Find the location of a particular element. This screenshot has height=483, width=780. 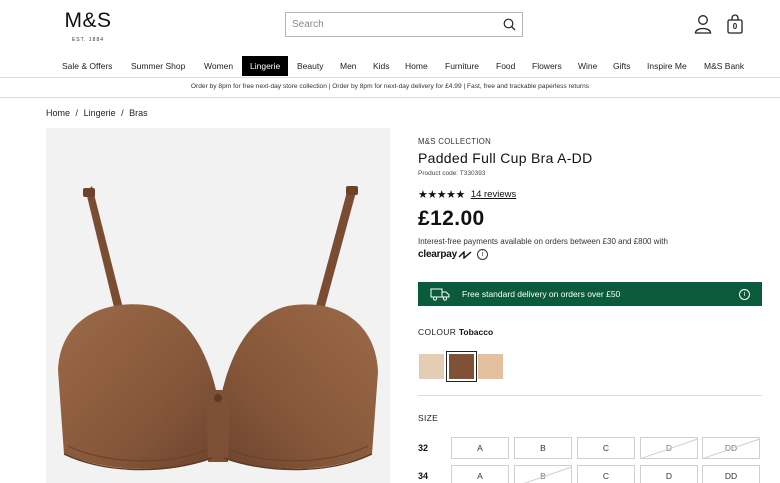

product-brand: M&S COLLECTION is located at coordinates (455, 141).